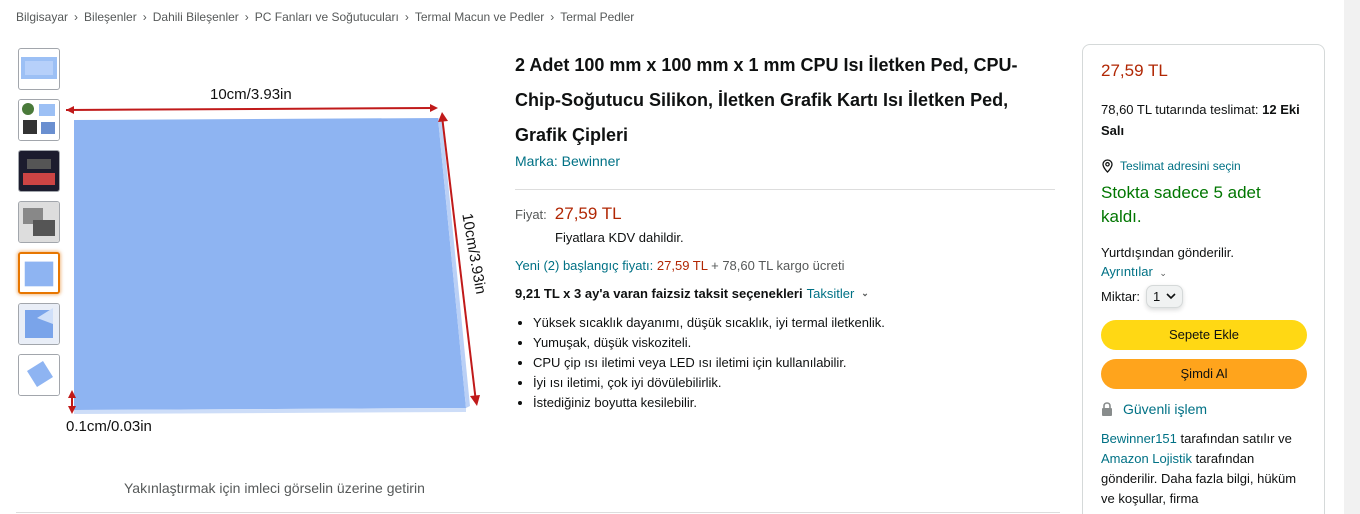  What do you see at coordinates (1352, 257) in the screenshot?
I see `page-scrollbar` at bounding box center [1352, 257].